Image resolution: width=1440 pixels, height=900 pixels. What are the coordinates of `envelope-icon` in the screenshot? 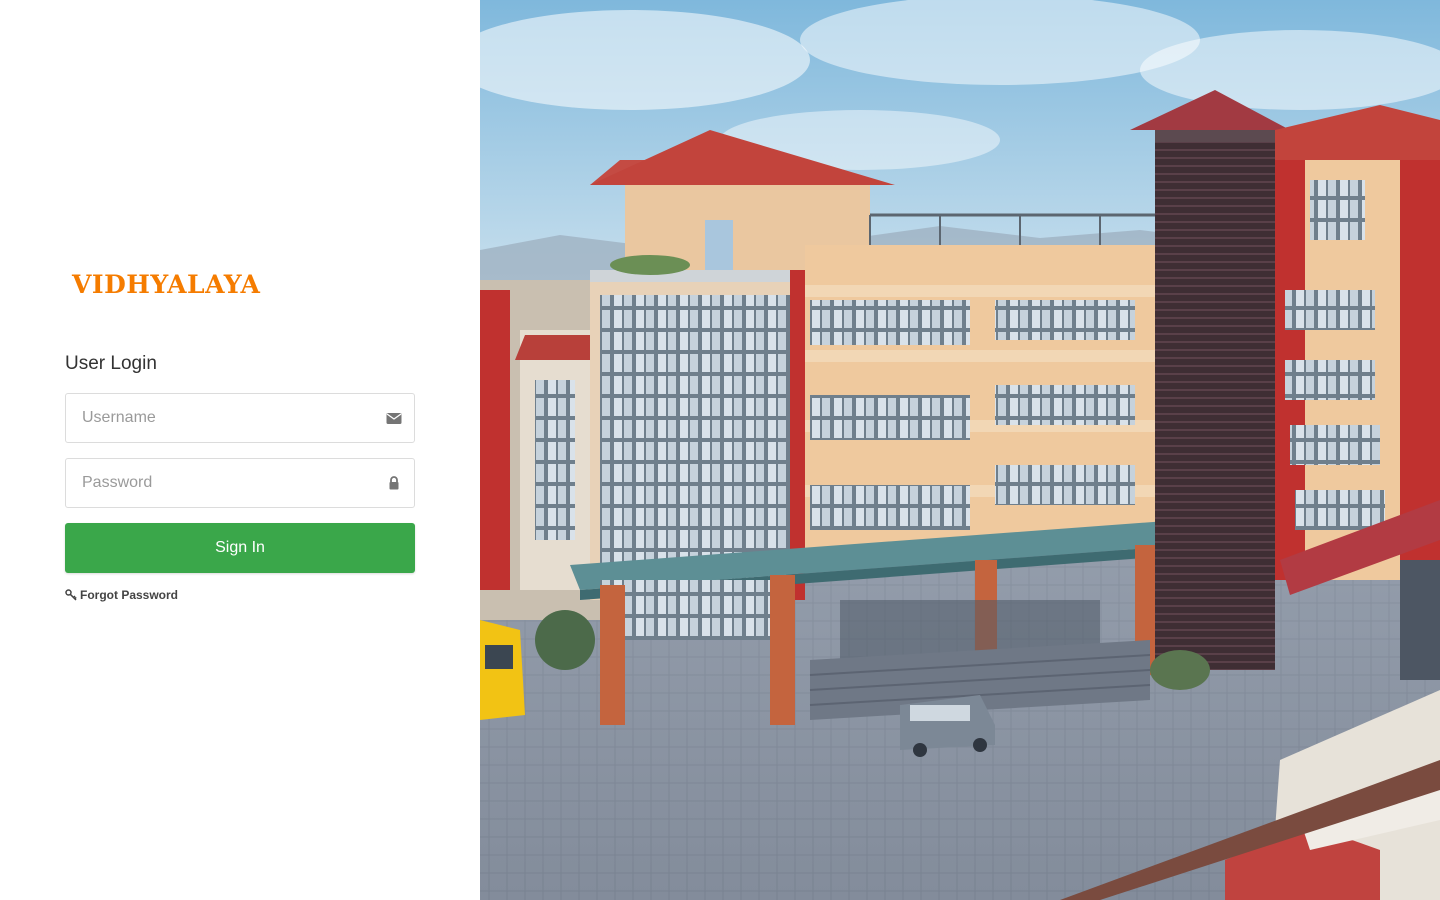 It's located at (394, 418).